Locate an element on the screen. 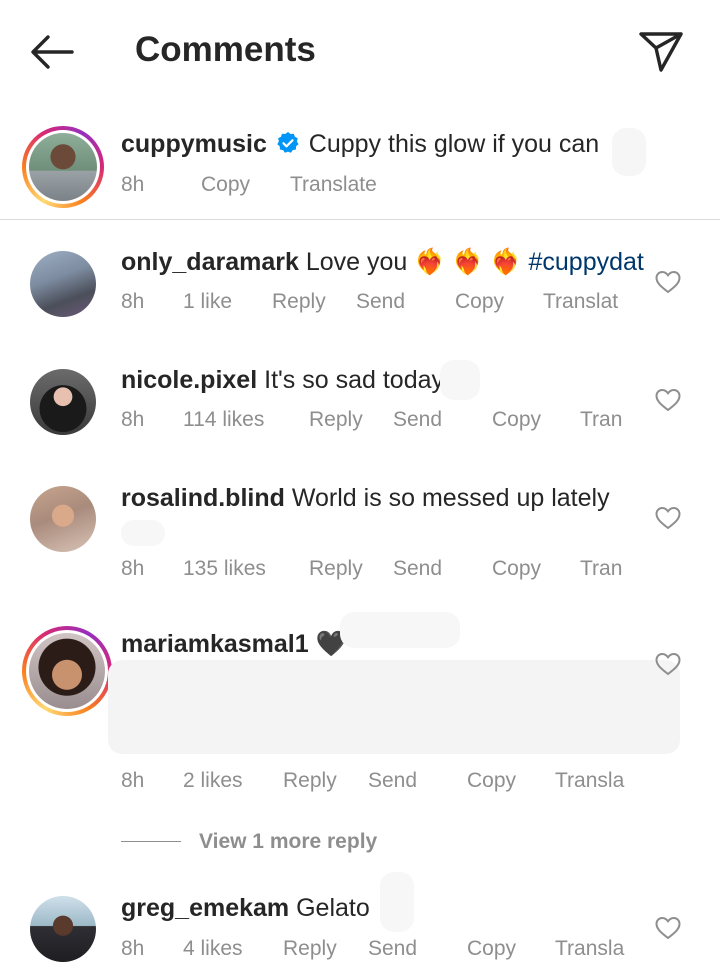  translate-button: Translat is located at coordinates (580, 302).